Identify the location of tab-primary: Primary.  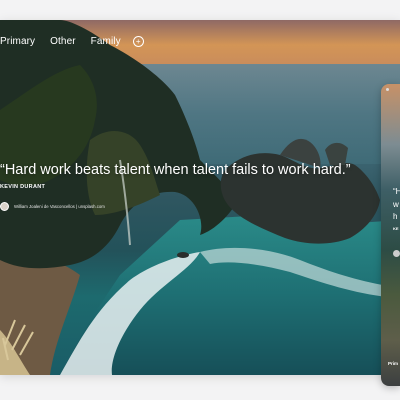
(17, 41).